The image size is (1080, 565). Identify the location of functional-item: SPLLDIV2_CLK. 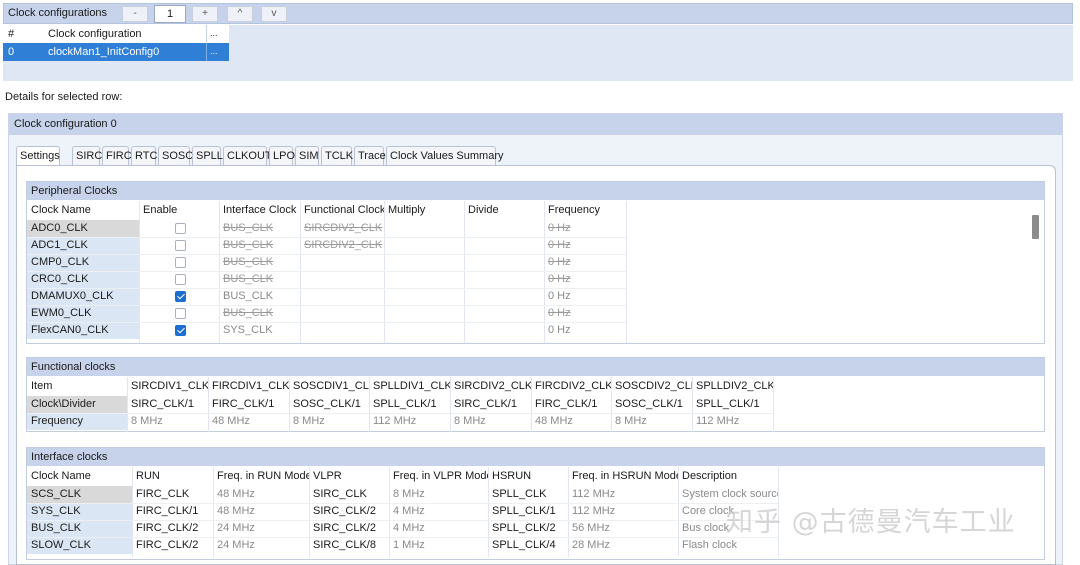
(734, 386).